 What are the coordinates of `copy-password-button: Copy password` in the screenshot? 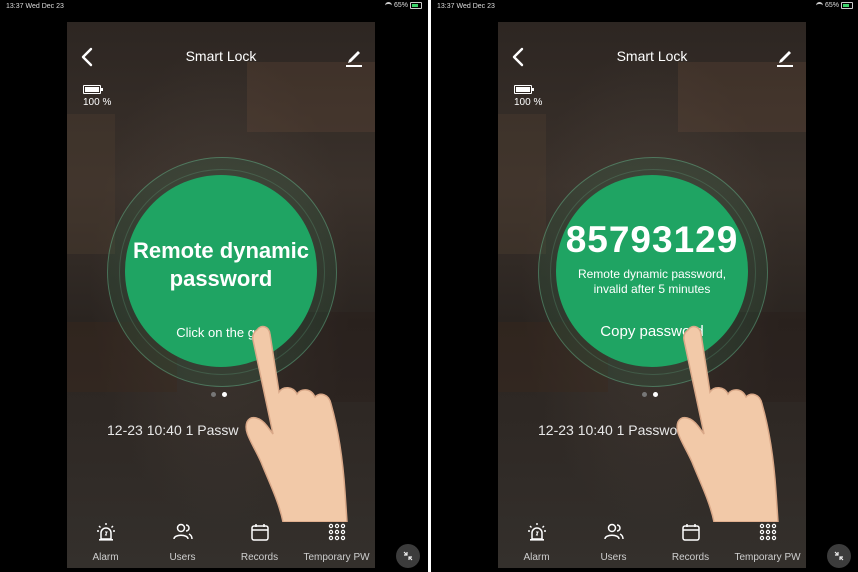 It's located at (652, 331).